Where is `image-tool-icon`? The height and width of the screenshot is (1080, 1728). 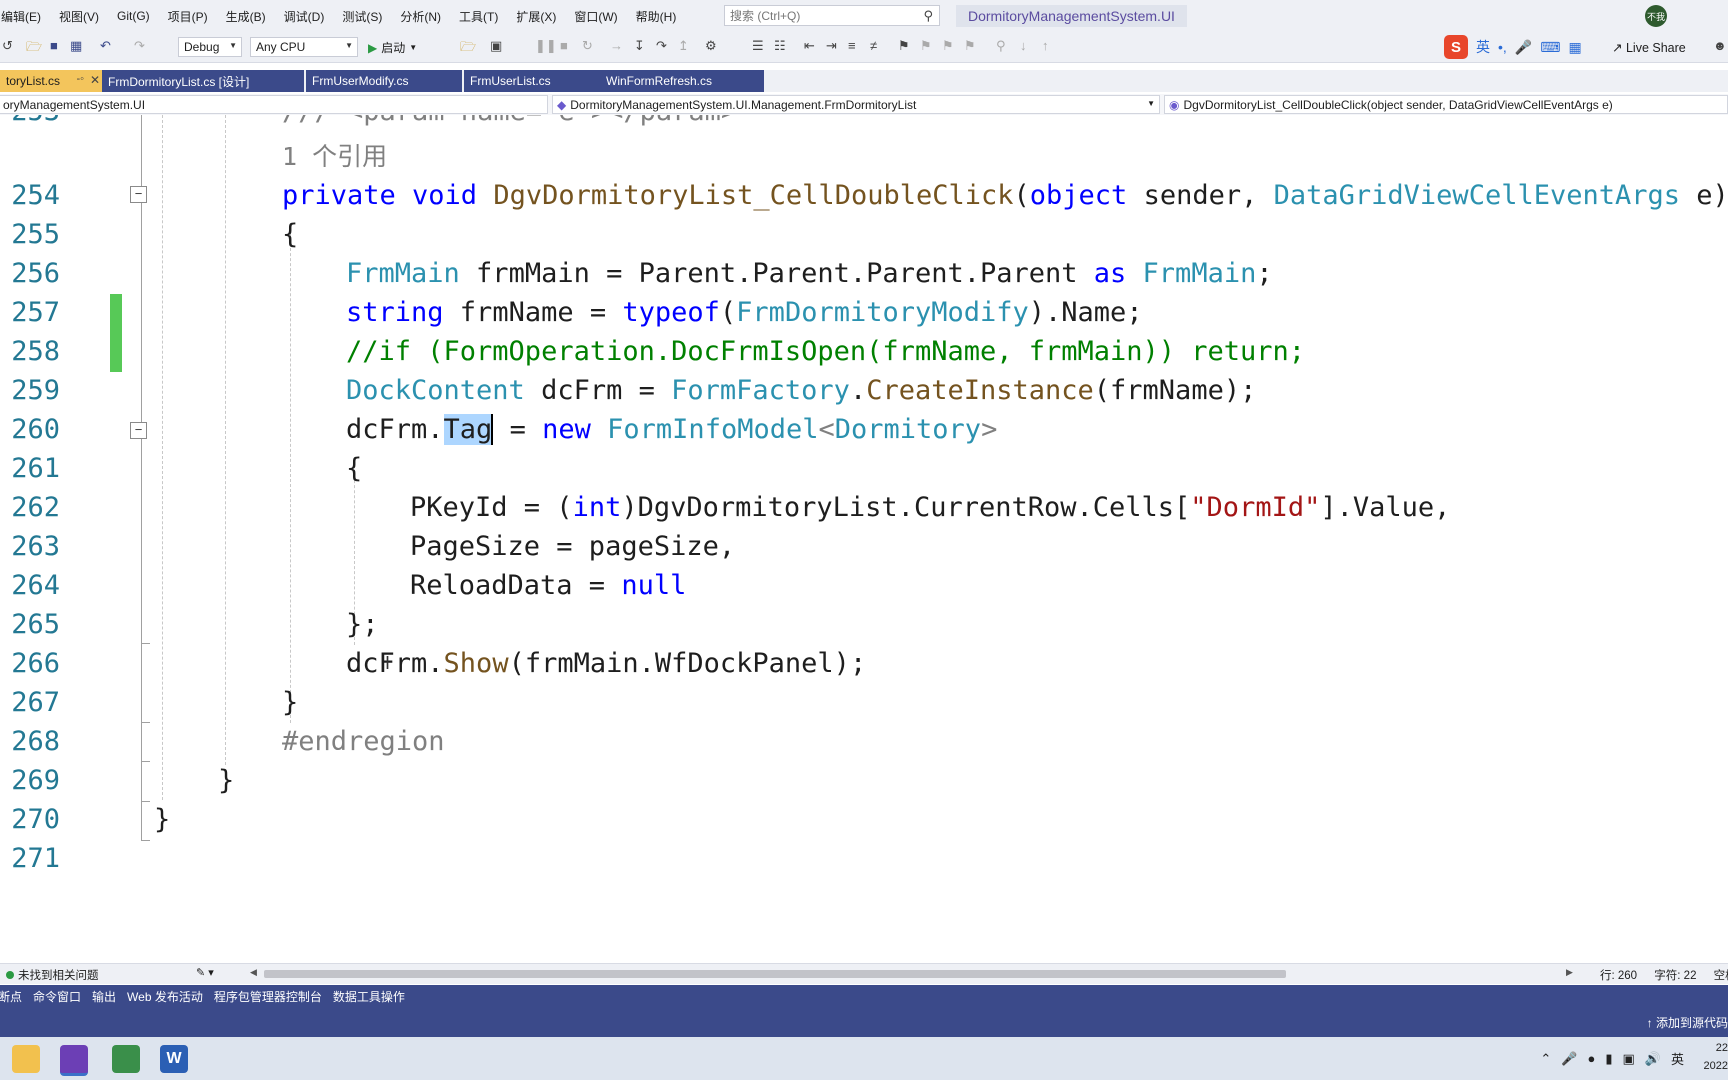
image-tool-icon is located at coordinates (126, 1059).